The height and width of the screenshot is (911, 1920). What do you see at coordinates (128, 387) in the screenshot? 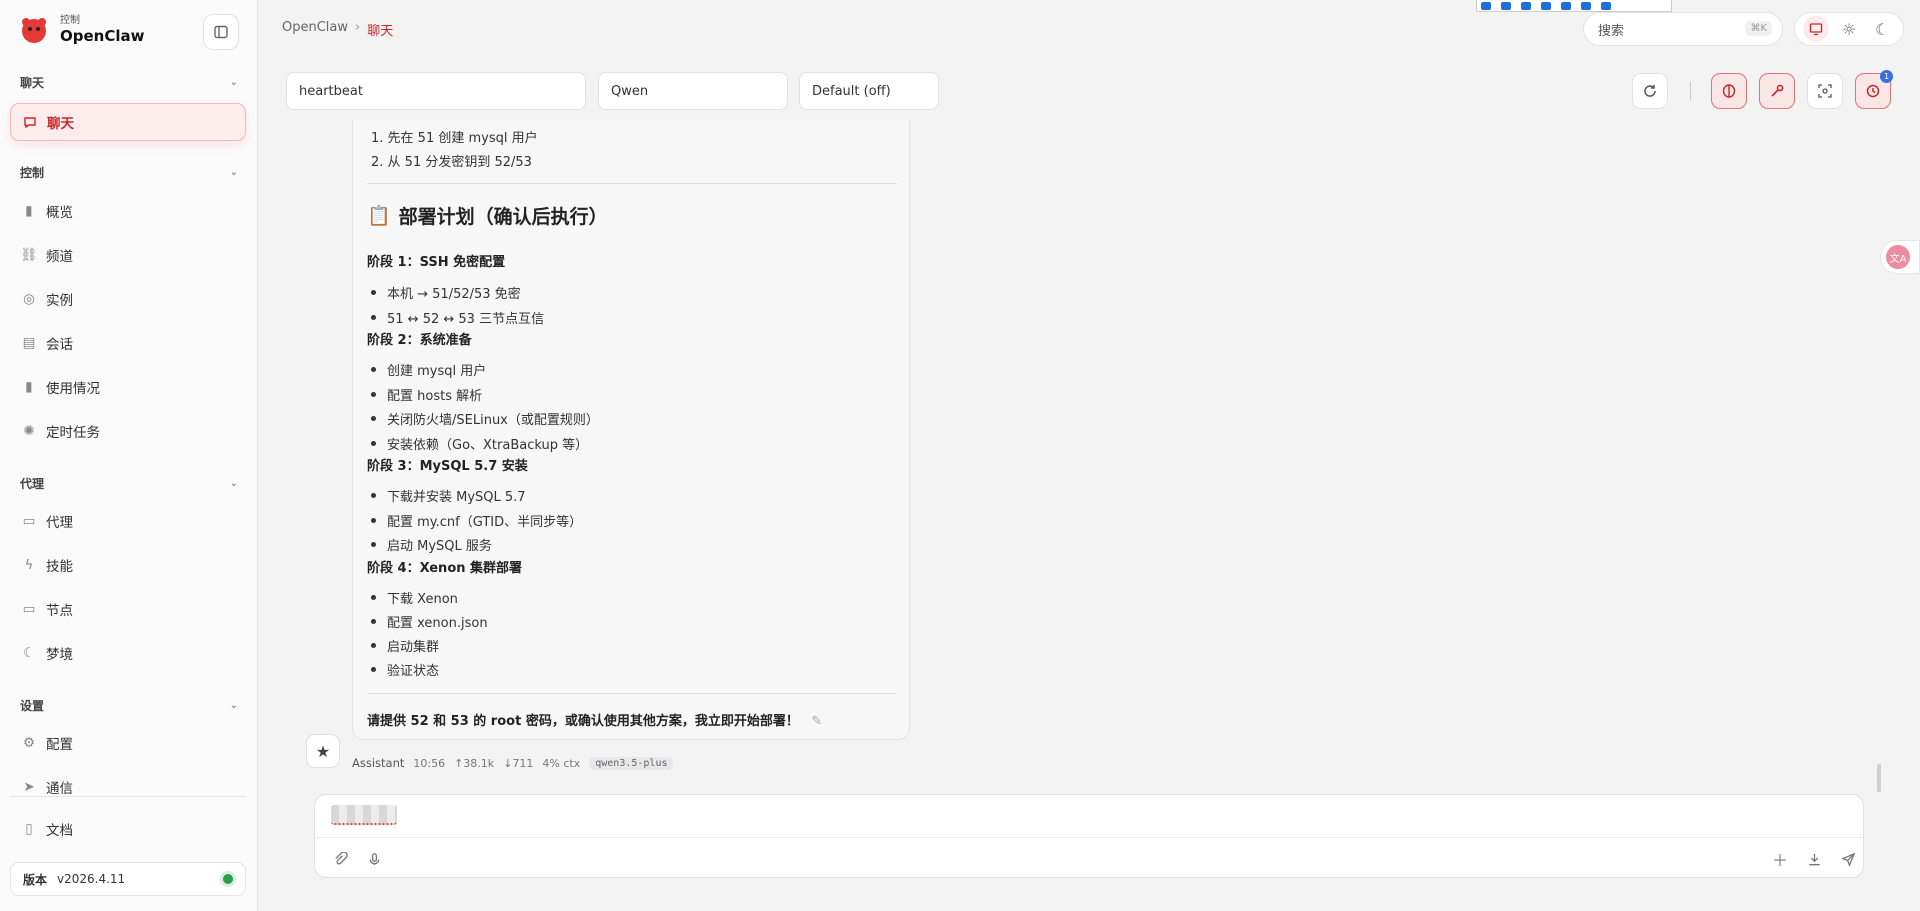
I see `sidebar-item-usage: ▮ 使用情况` at bounding box center [128, 387].